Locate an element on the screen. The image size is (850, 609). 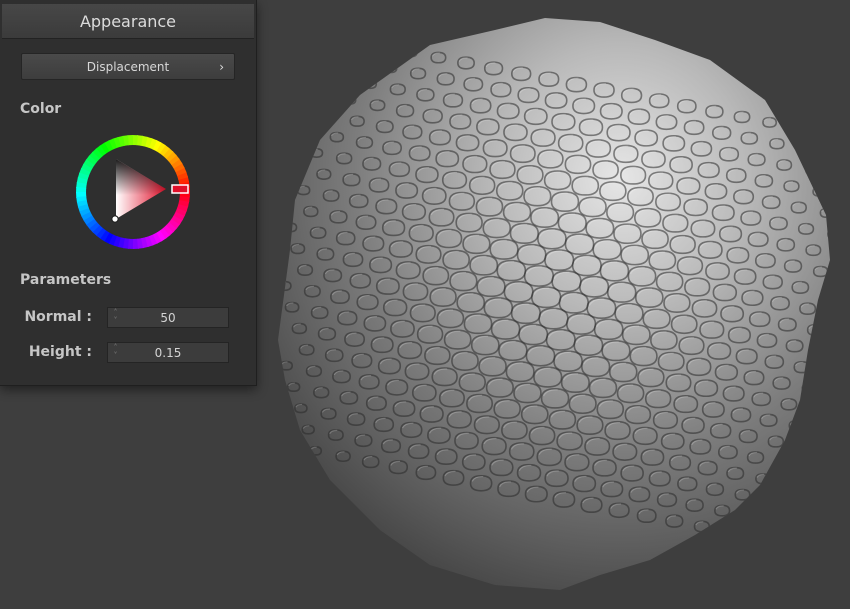
dropdown-label: Displacement is located at coordinates (128, 67).